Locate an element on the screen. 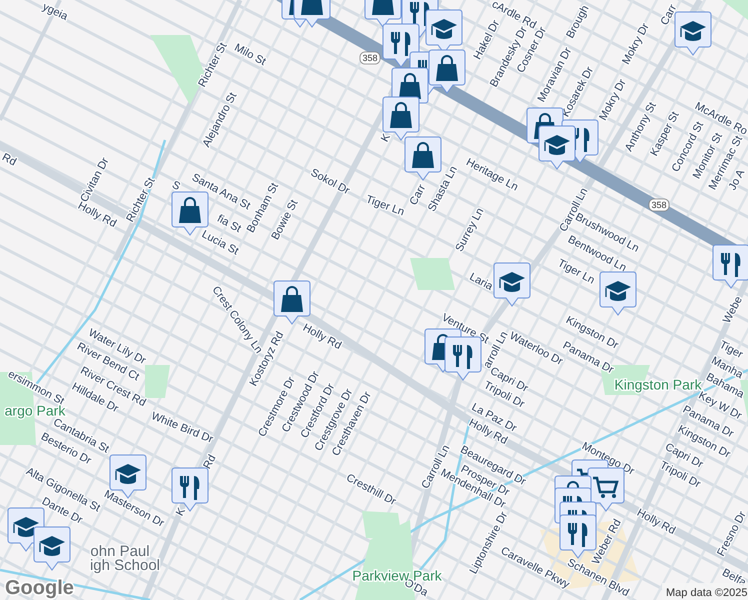 This screenshot has height=600, width=748. map-attribution: Map data ©2025 is located at coordinates (705, 591).